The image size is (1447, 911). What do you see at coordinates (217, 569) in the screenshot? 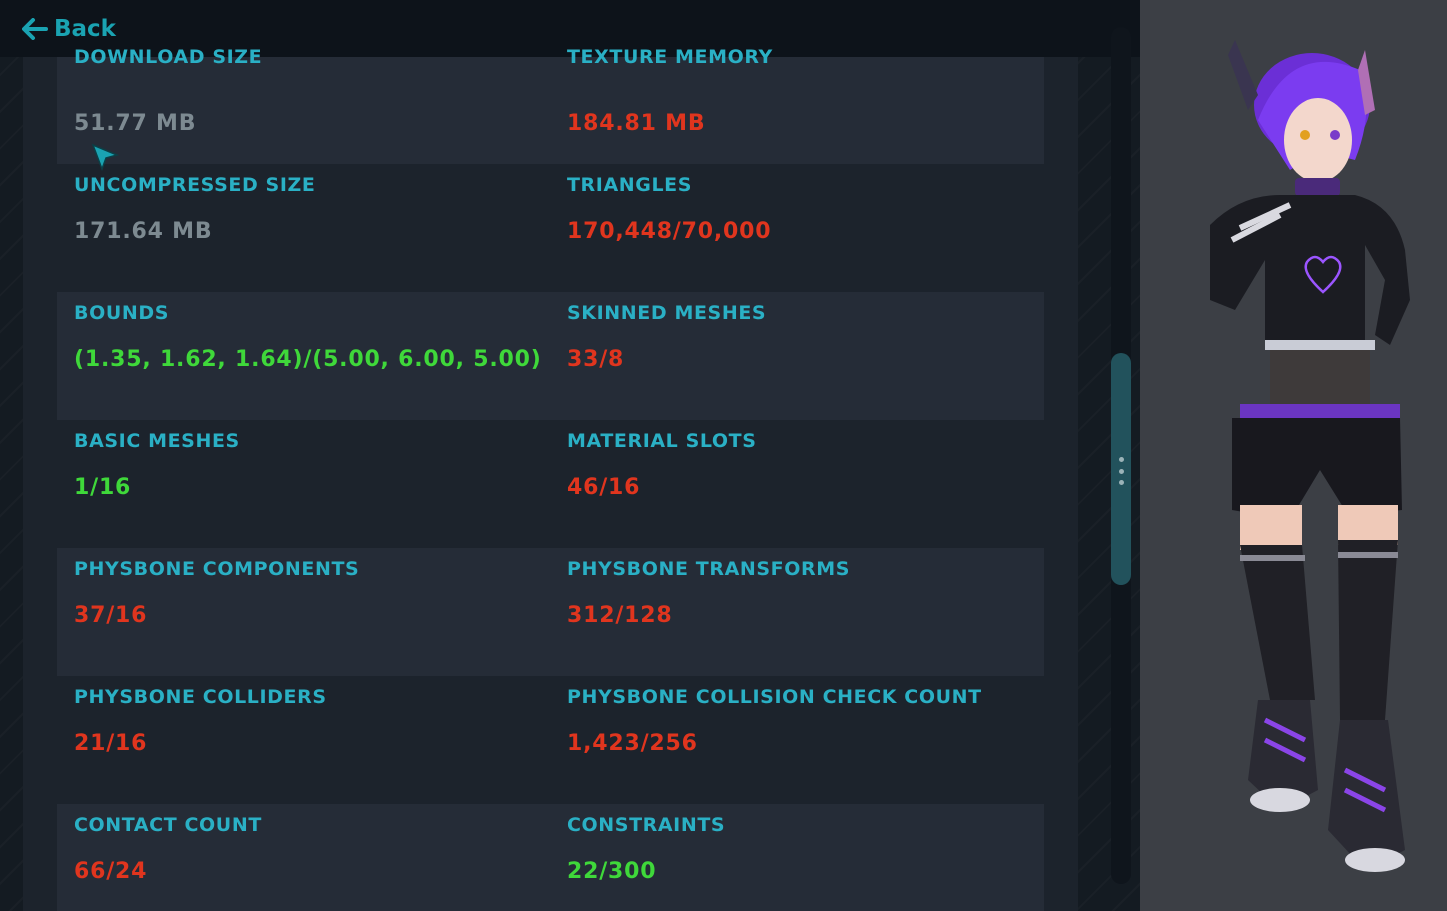
I see `stat-label: PHYSBONE COMPONENTS` at bounding box center [217, 569].